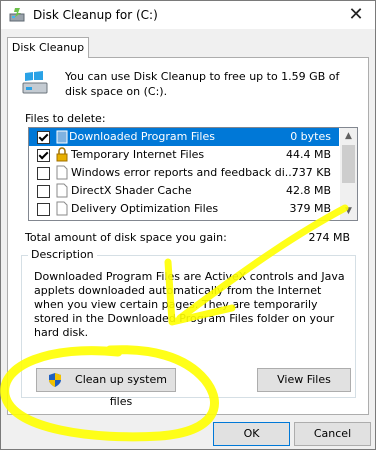 The height and width of the screenshot is (450, 376). I want to click on disk-cleanup-icon, so click(17, 15).